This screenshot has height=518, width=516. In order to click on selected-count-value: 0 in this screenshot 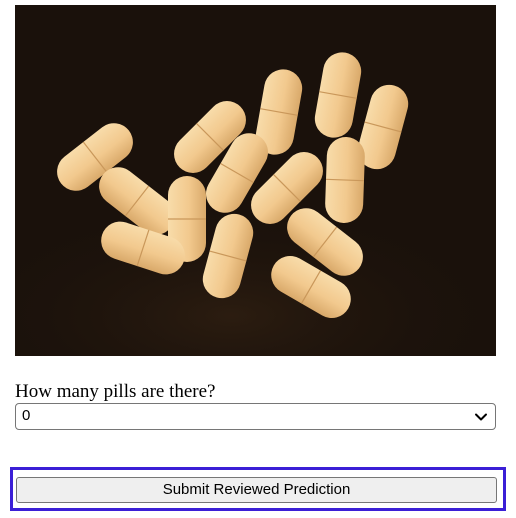, I will do `click(26, 415)`.